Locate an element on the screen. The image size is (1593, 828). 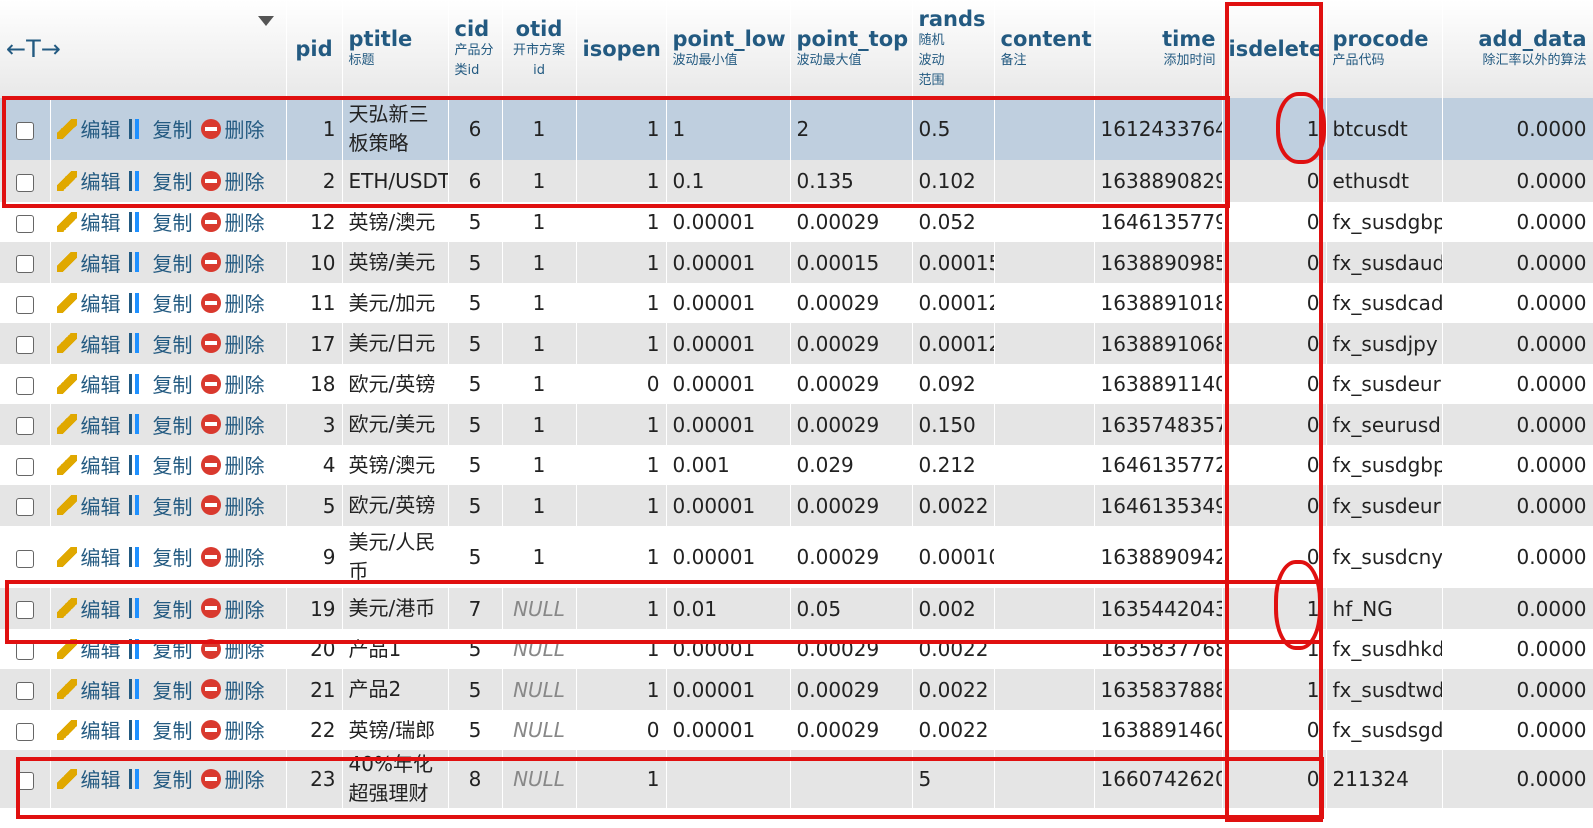
cell-procode: fx_susdaud is located at coordinates (1384, 262).